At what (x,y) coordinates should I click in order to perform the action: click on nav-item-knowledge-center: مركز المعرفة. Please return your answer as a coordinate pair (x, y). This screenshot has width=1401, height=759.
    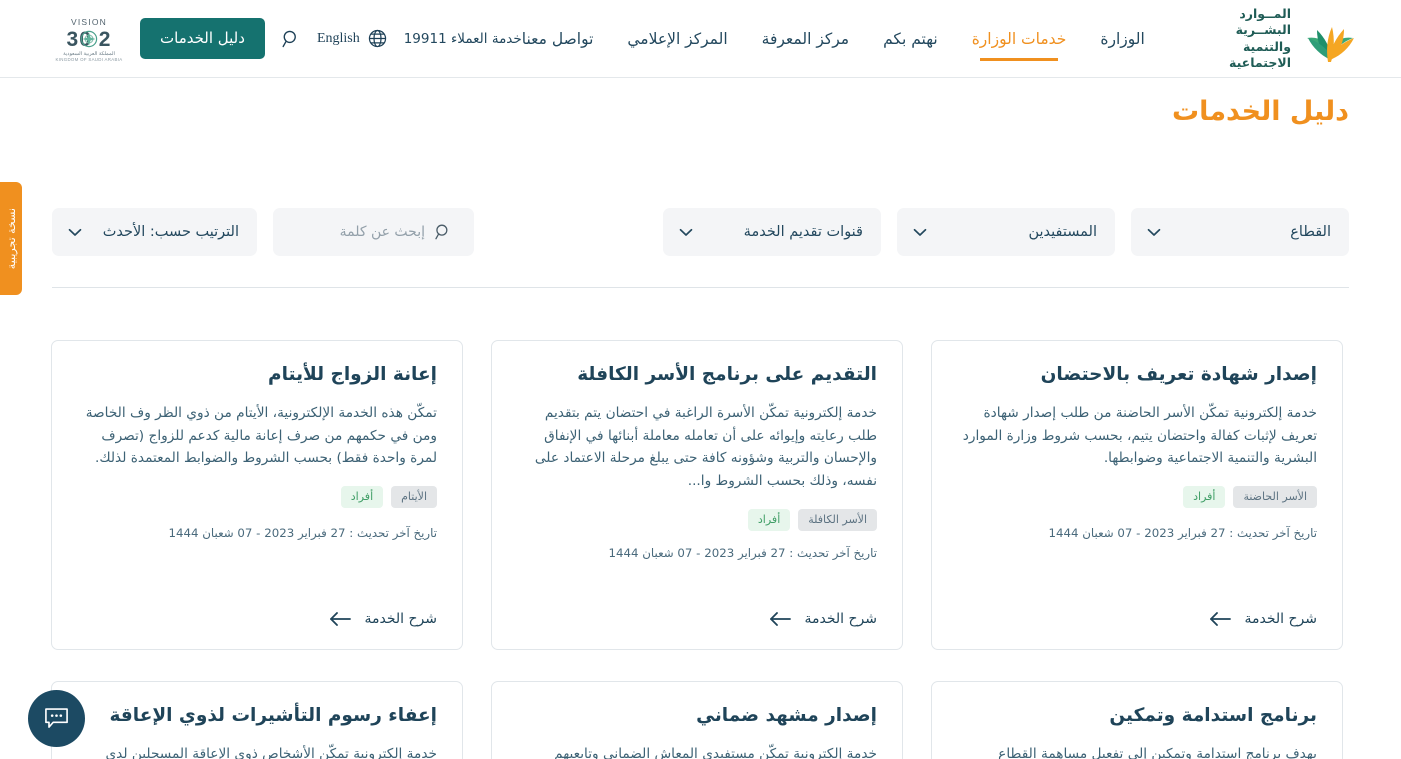
    Looking at the image, I should click on (805, 39).